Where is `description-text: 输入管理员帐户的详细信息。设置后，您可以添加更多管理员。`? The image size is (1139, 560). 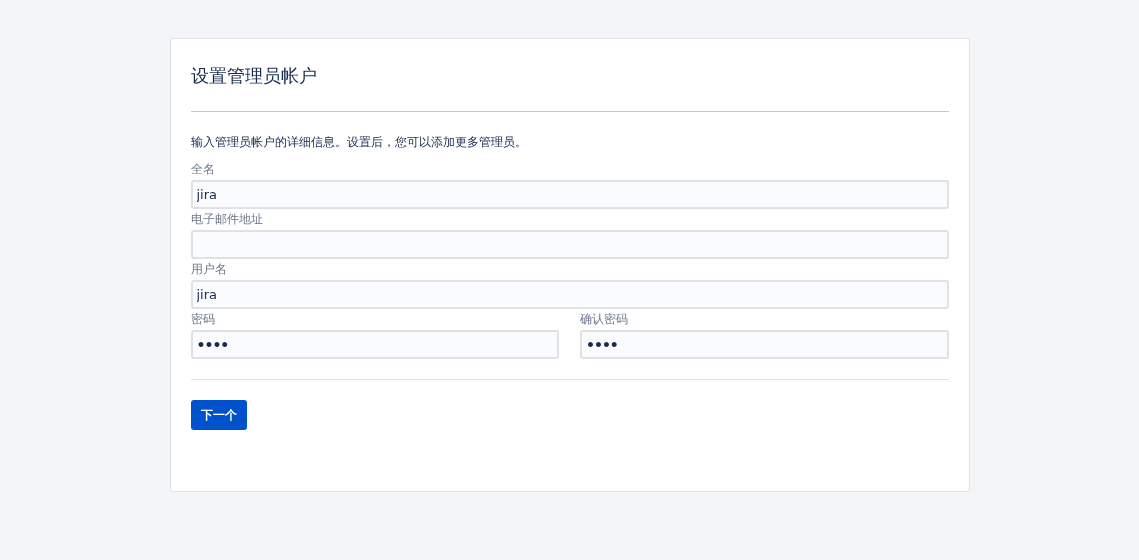
description-text: 输入管理员帐户的详细信息。设置后，您可以添加更多管理员。 is located at coordinates (359, 142).